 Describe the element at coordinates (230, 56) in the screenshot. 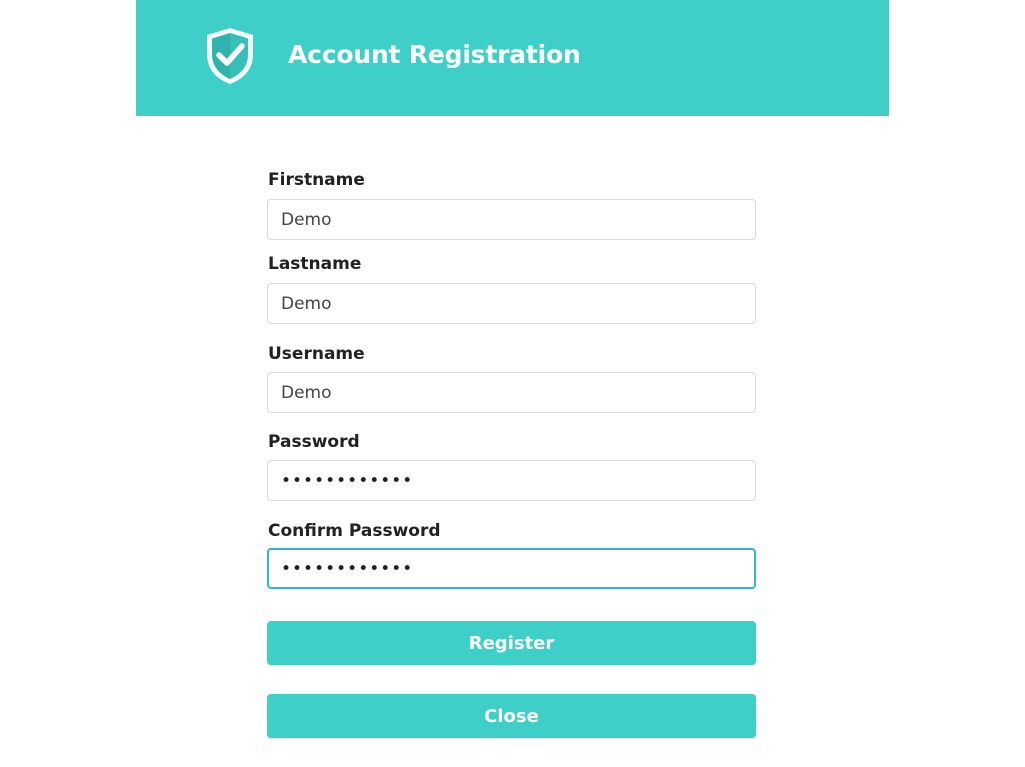

I see `shield-check-icon` at that location.